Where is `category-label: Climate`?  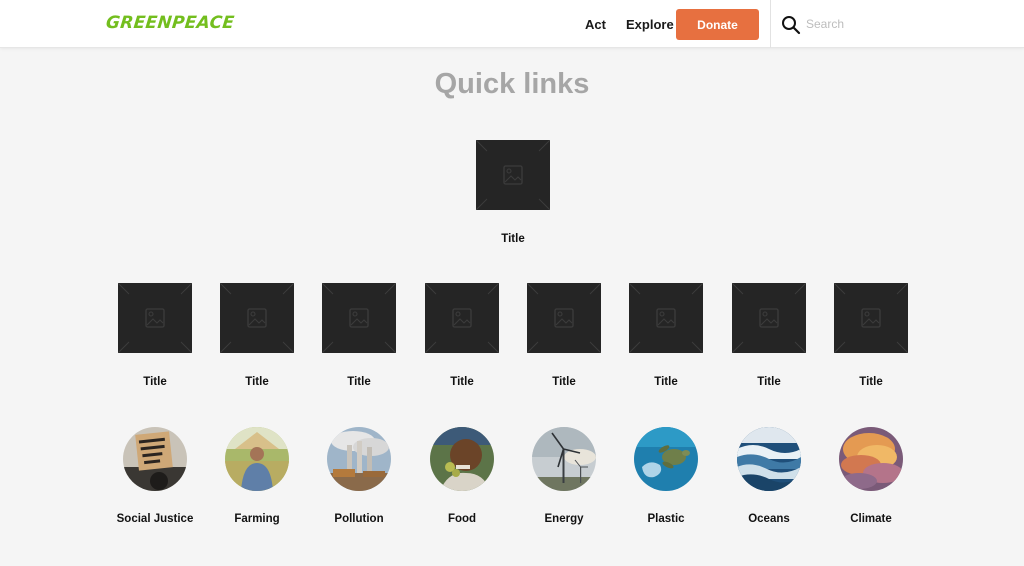 category-label: Climate is located at coordinates (871, 519).